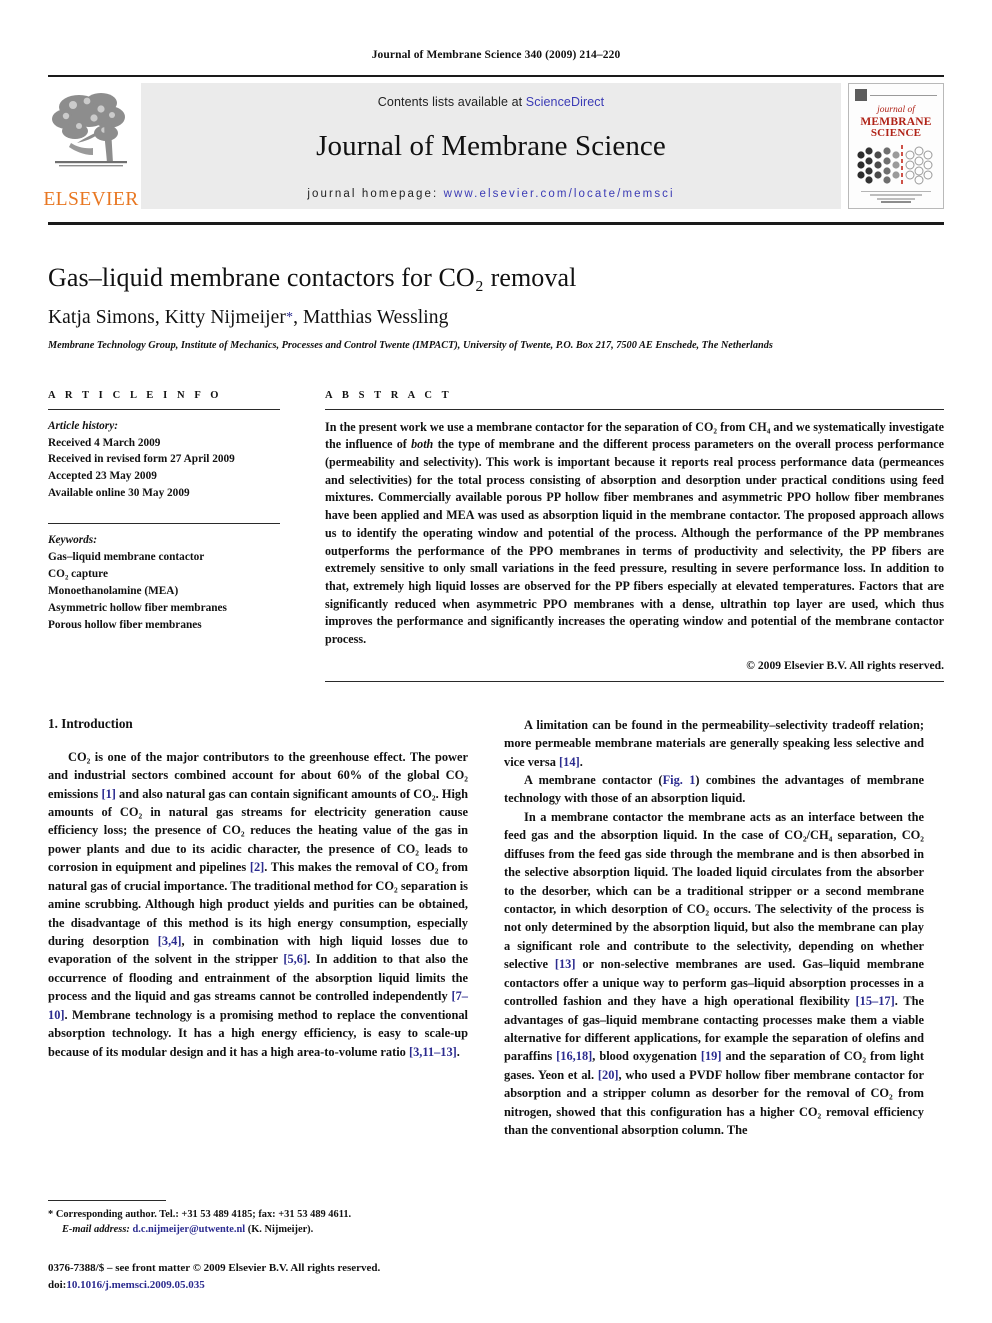 This screenshot has height=1323, width=992. What do you see at coordinates (91, 199) in the screenshot?
I see `elsevier-wordmark: ELSEVIER` at bounding box center [91, 199].